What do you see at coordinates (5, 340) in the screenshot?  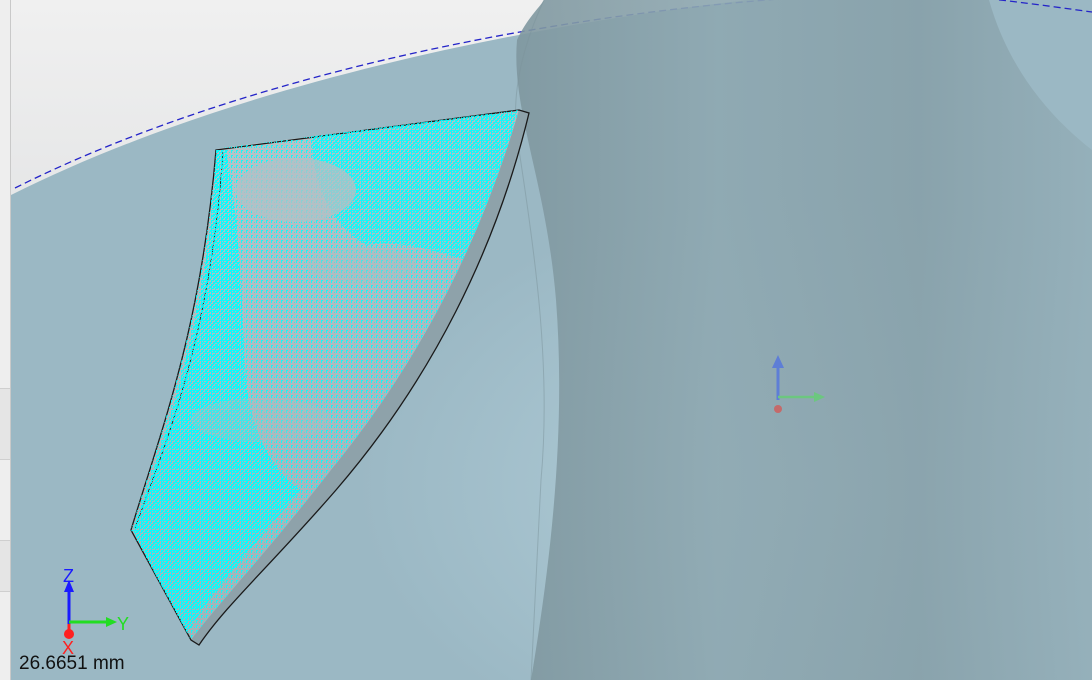 I see `side-panel-edge` at bounding box center [5, 340].